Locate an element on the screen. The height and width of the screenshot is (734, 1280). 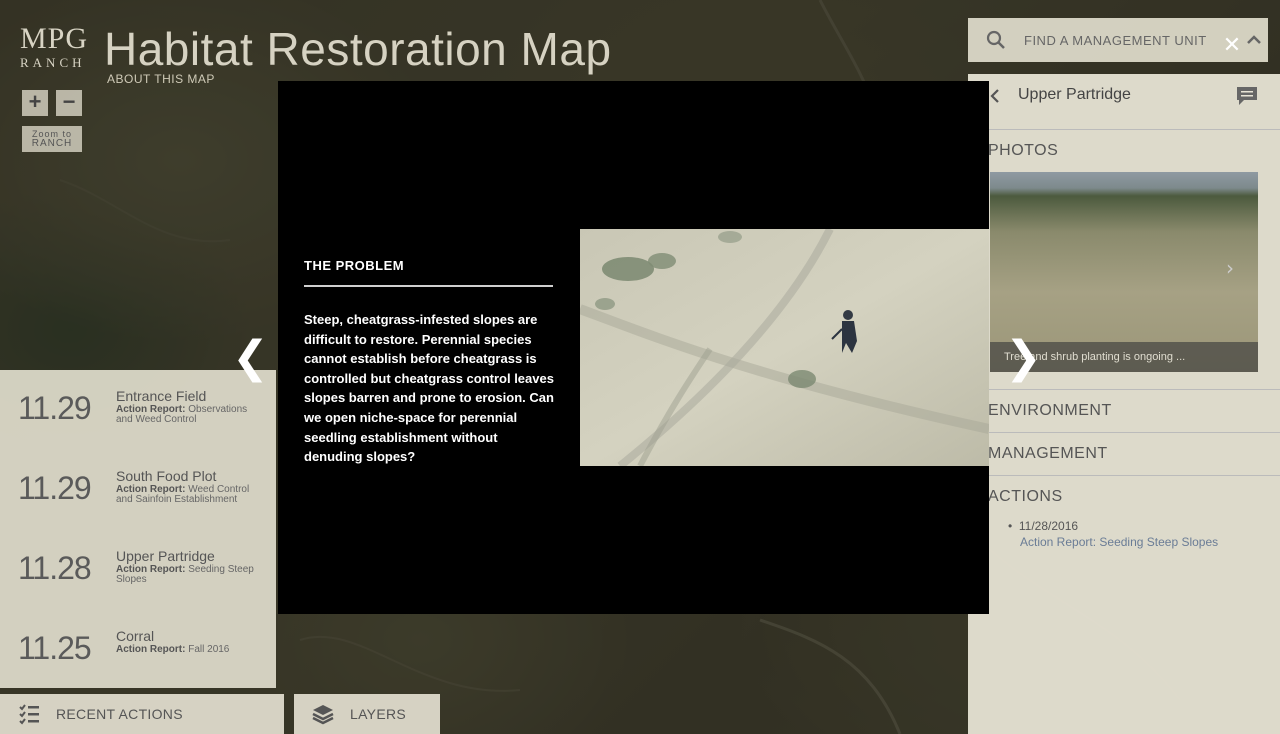
recent-action-item: 11.25 Corral Action Report: Fall 2016 is located at coordinates (138, 650).